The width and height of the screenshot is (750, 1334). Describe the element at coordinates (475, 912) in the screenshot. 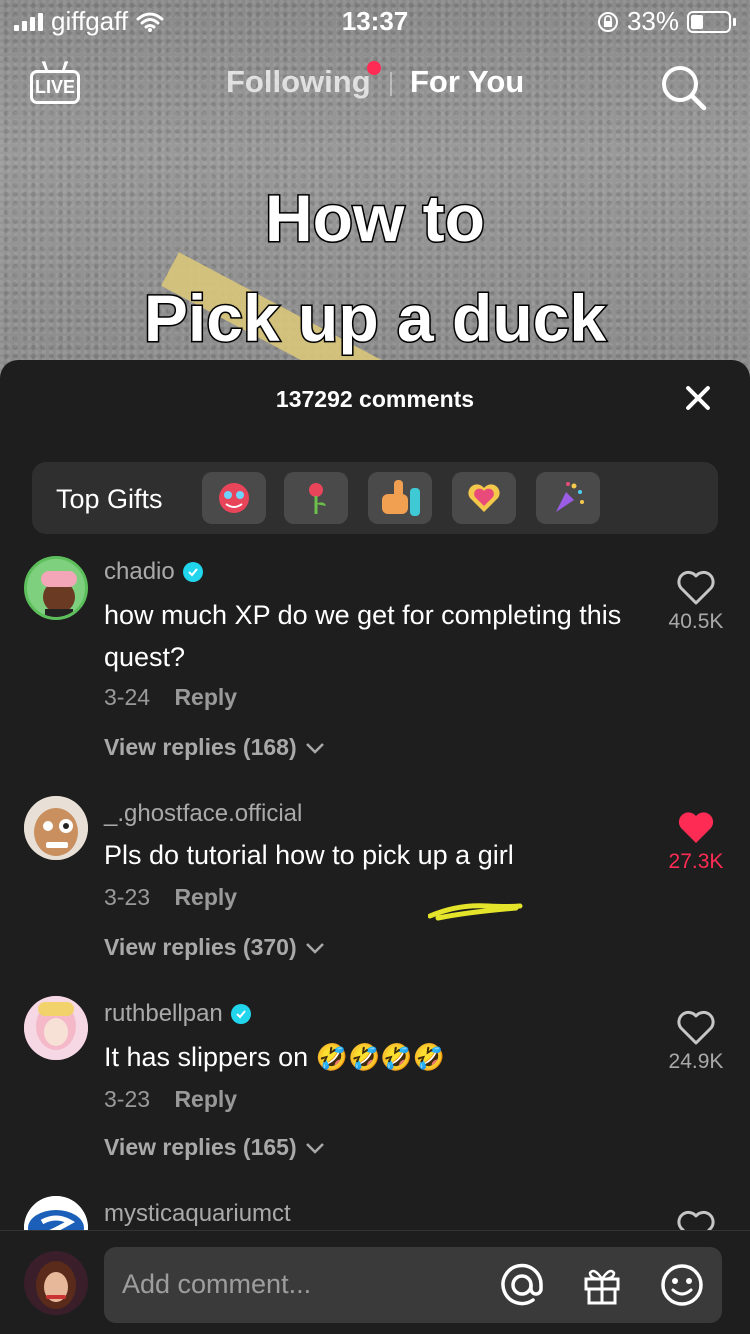

I see `highlight-scribble` at that location.